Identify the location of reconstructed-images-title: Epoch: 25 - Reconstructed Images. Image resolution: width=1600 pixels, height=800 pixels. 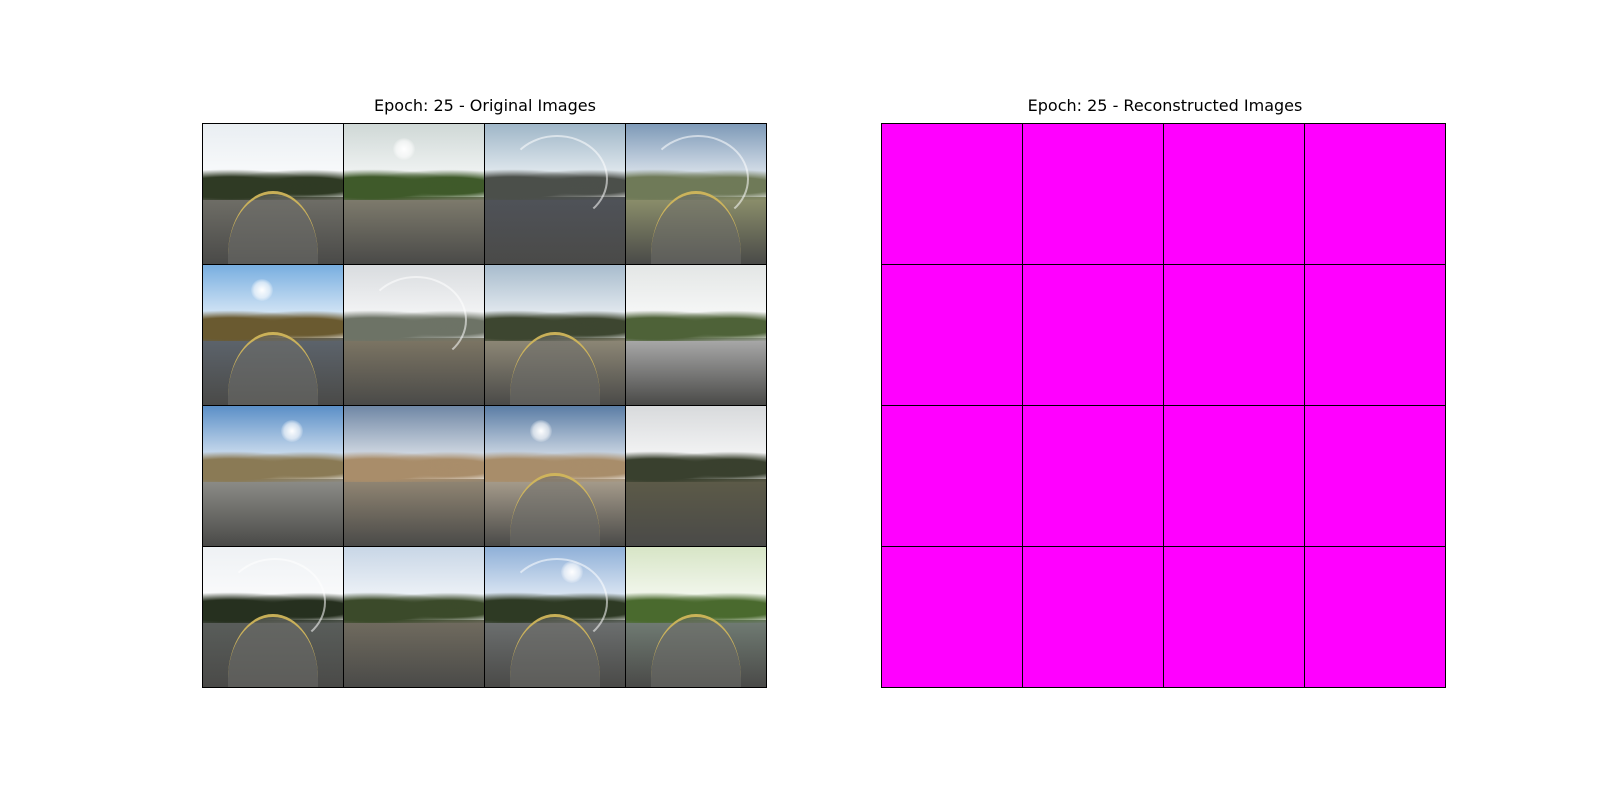
(1165, 105).